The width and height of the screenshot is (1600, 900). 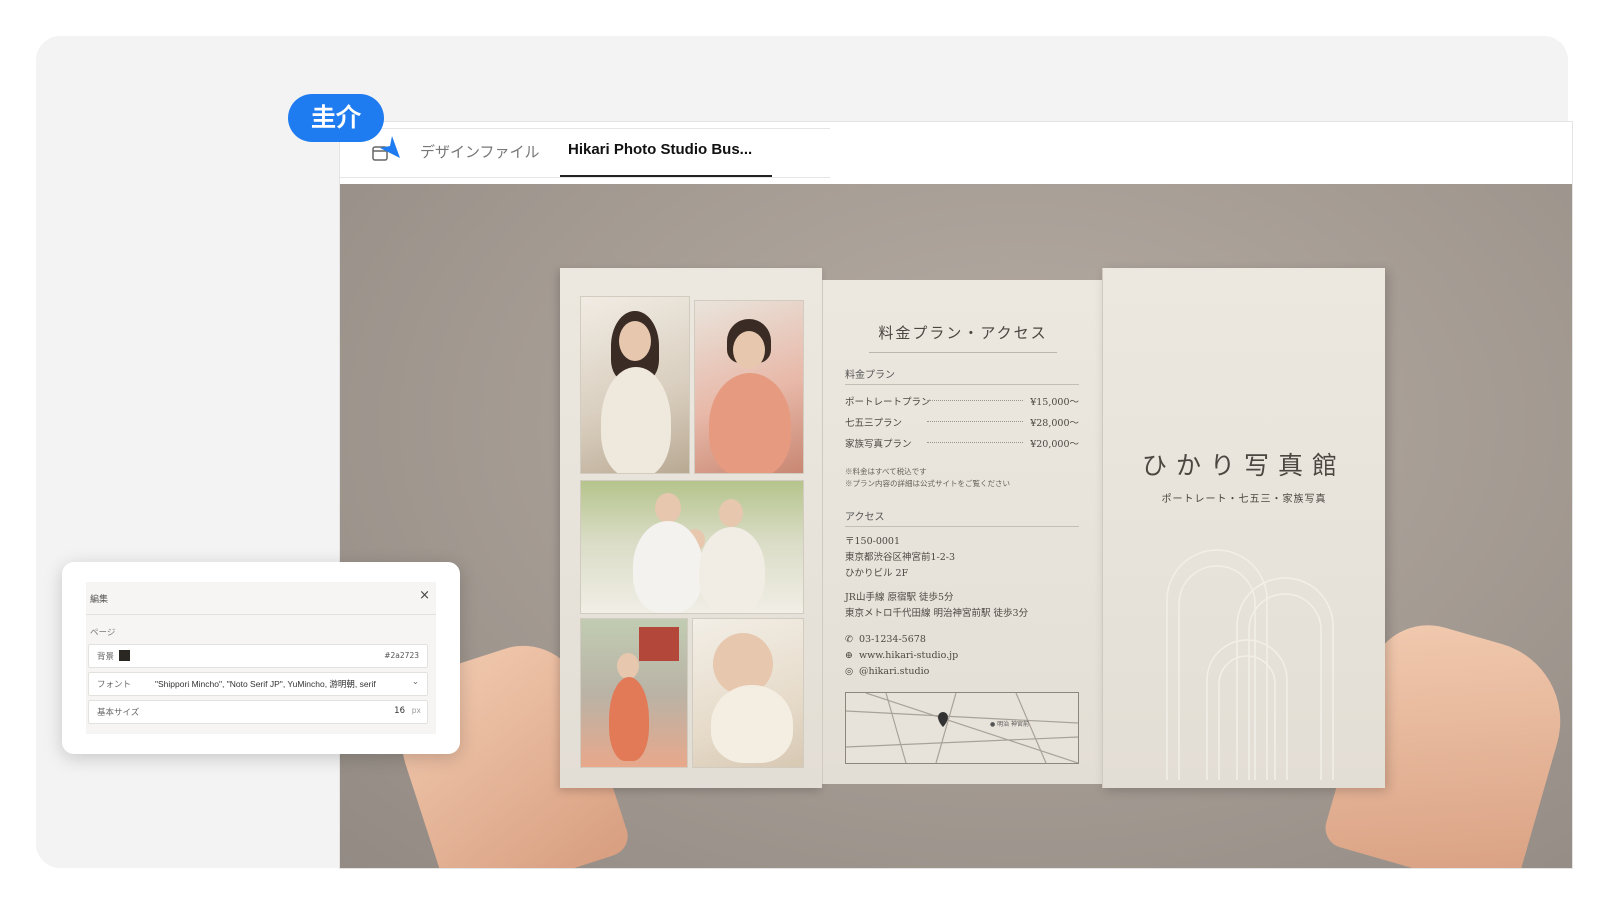 What do you see at coordinates (937, 605) in the screenshot?
I see `station-block: JR山手線 原宿駅 徒歩5分 東京メトロ千代田線 明治神宮前駅 徒歩3分` at bounding box center [937, 605].